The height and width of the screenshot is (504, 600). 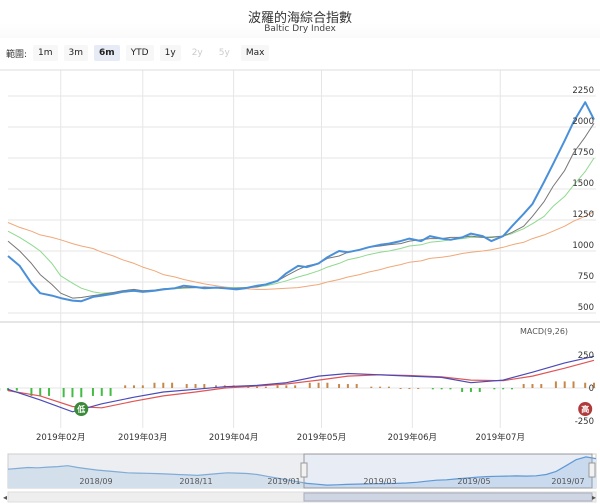 What do you see at coordinates (304, 470) in the screenshot?
I see `navigator-left-handle` at bounding box center [304, 470].